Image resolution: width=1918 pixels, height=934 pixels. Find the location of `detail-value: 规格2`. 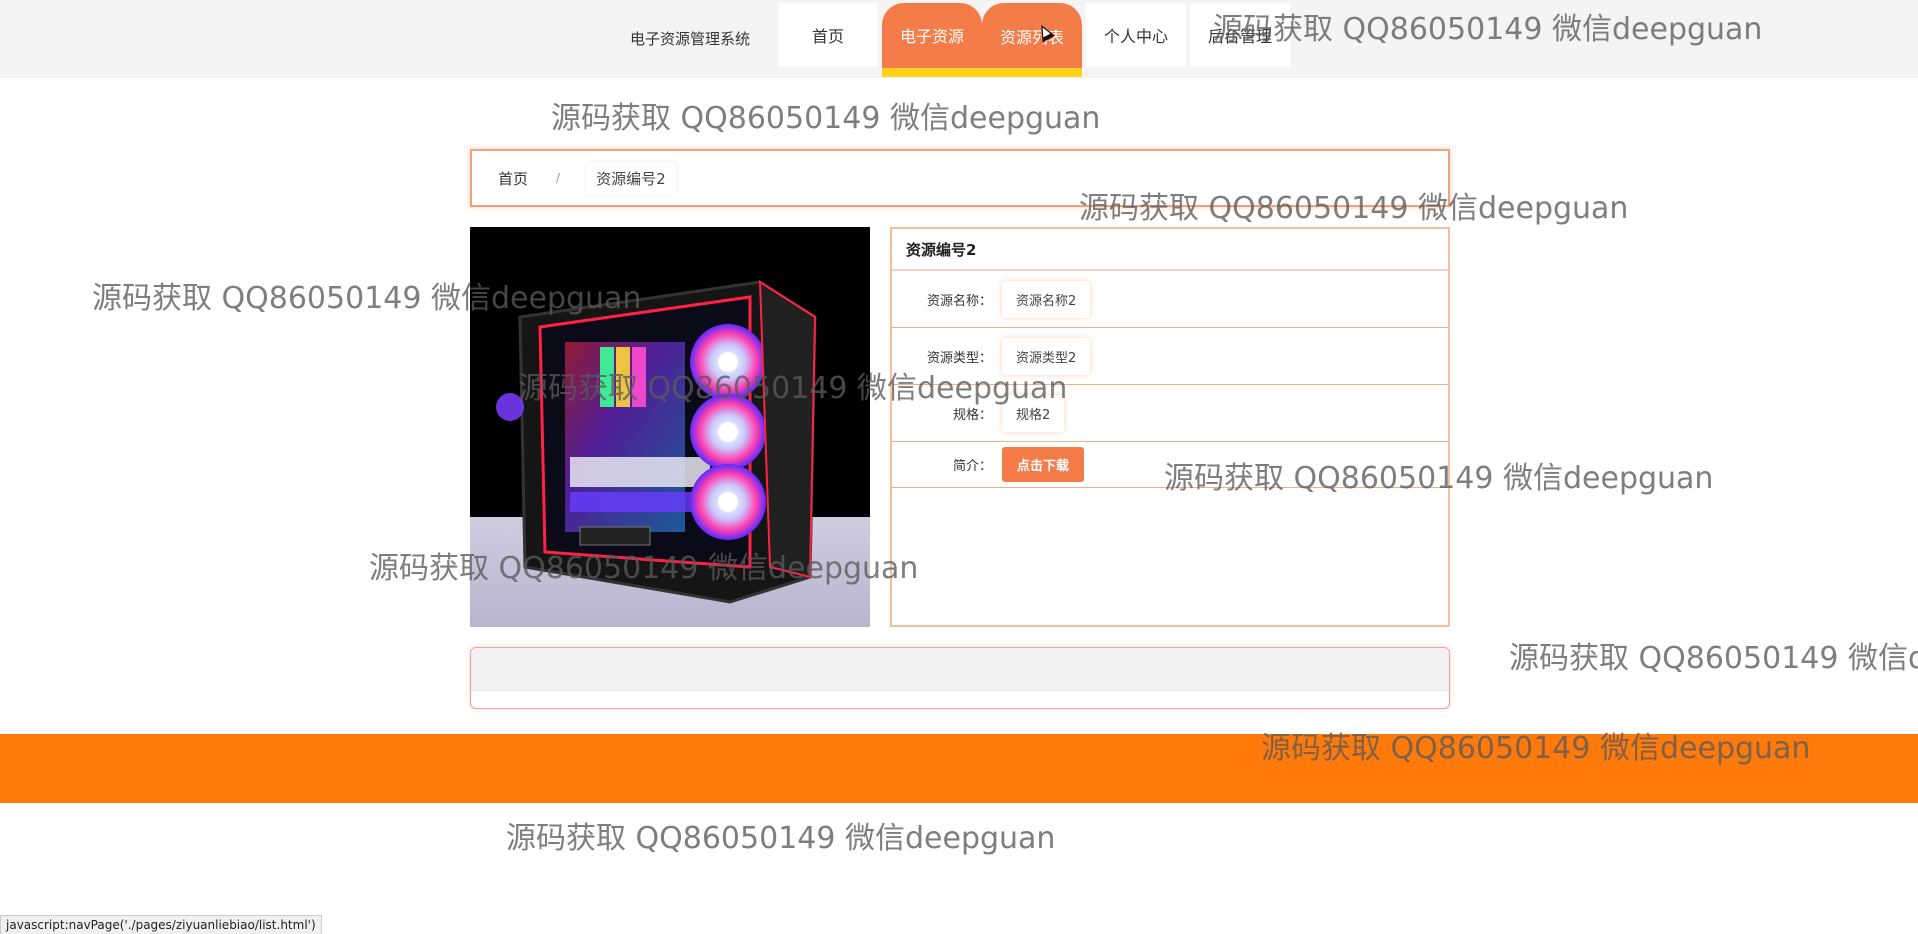

detail-value: 规格2 is located at coordinates (1033, 413).